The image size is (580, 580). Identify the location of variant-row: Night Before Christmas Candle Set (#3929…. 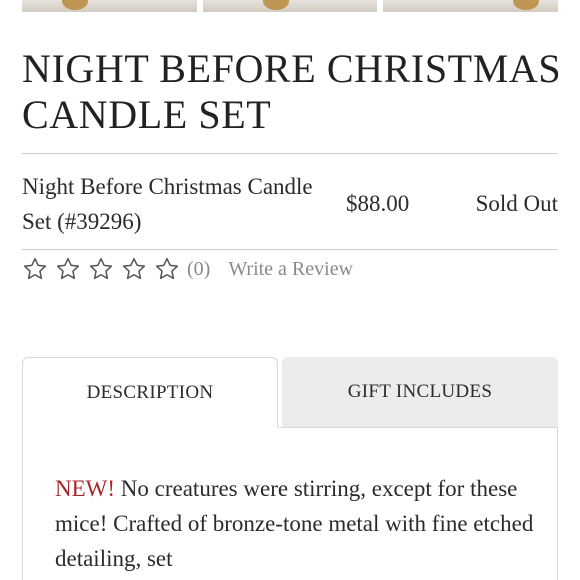
(290, 204).